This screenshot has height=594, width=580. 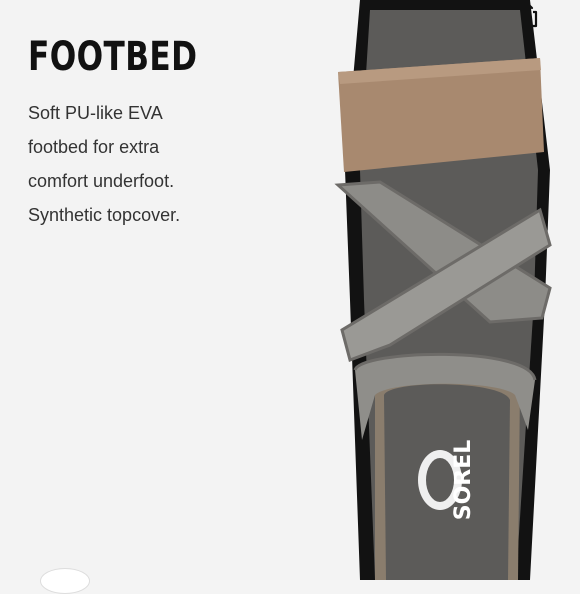 What do you see at coordinates (65, 581) in the screenshot?
I see `floating-badge` at bounding box center [65, 581].